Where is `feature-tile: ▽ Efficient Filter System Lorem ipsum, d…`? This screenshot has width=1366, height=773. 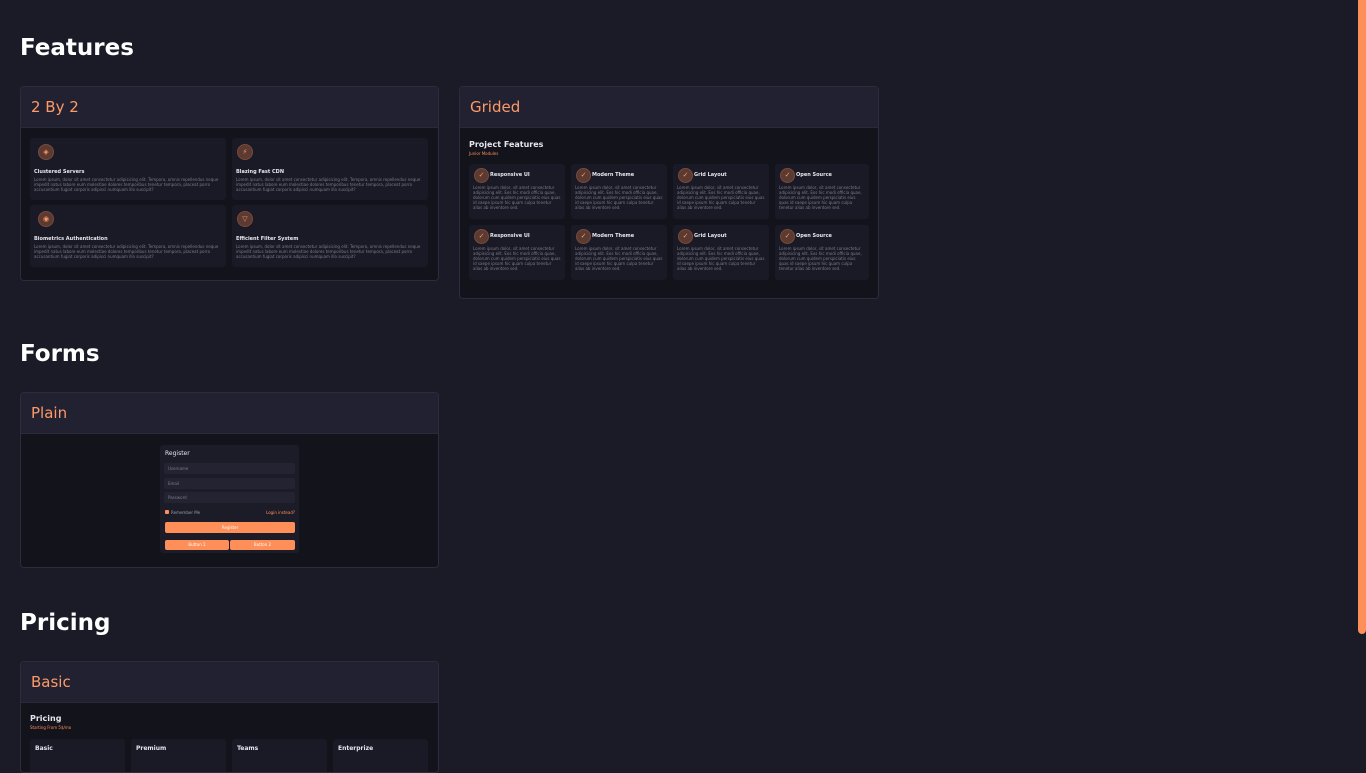 feature-tile: ▽ Efficient Filter System Lorem ipsum, d… is located at coordinates (330, 236).